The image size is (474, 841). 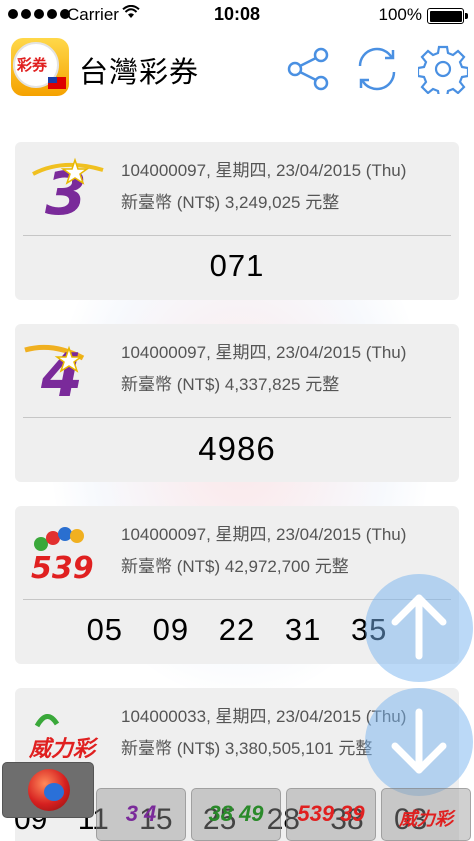 What do you see at coordinates (57, 83) in the screenshot?
I see `taiwan-flag-icon` at bounding box center [57, 83].